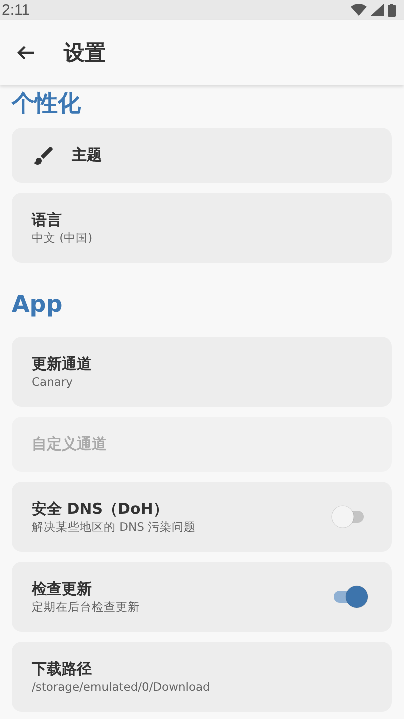 The width and height of the screenshot is (404, 719). I want to click on item-subtitle: Canary, so click(53, 382).